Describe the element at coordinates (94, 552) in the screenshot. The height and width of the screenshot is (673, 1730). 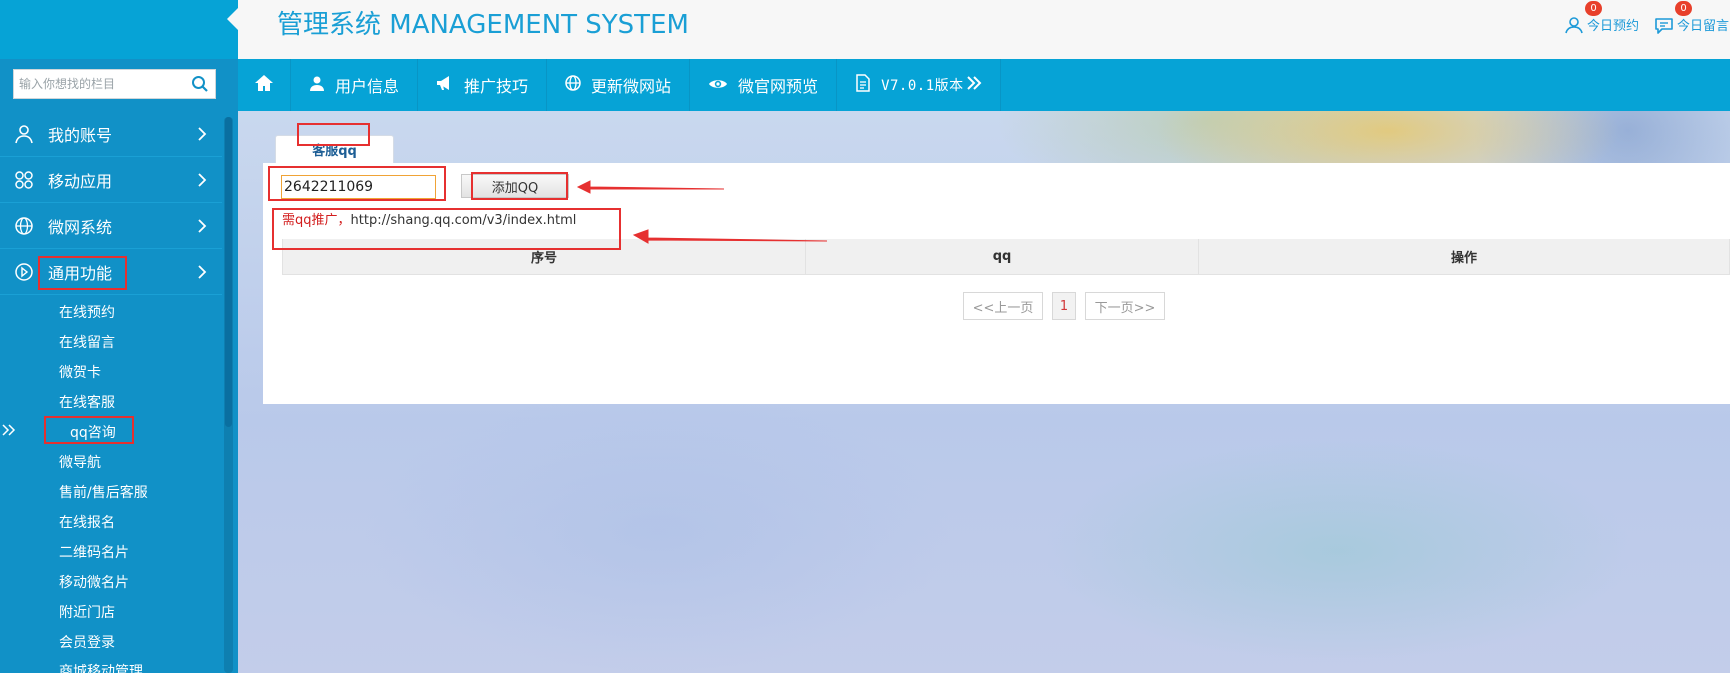
I see `submenu-qr-card: 二维码名片` at that location.